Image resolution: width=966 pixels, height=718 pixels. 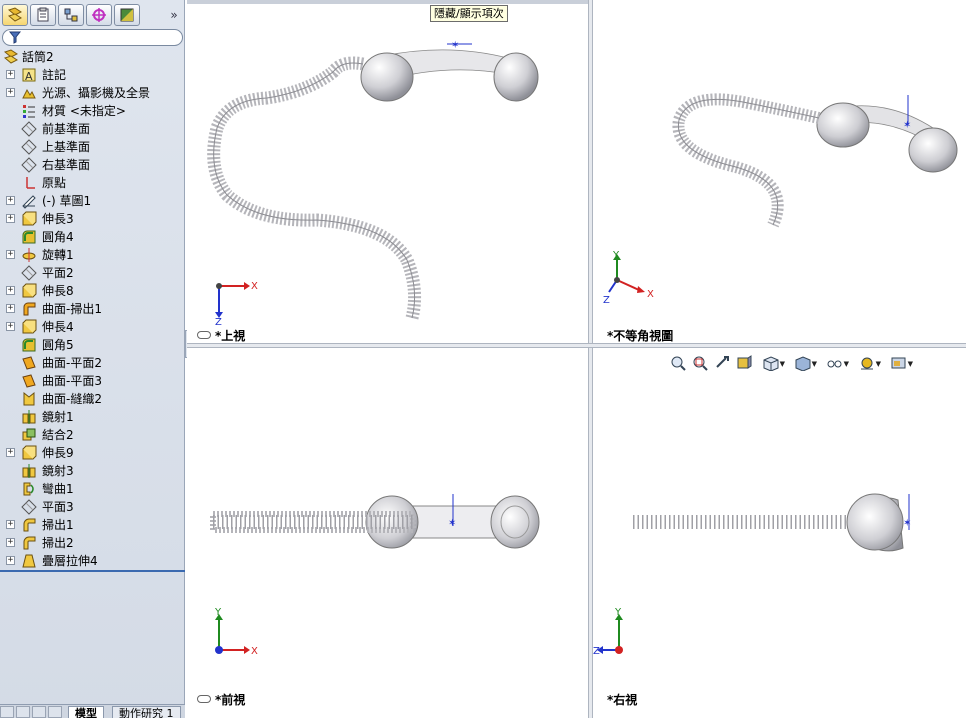 I want to click on tree-item-label: 旋轉1, so click(x=58, y=255).